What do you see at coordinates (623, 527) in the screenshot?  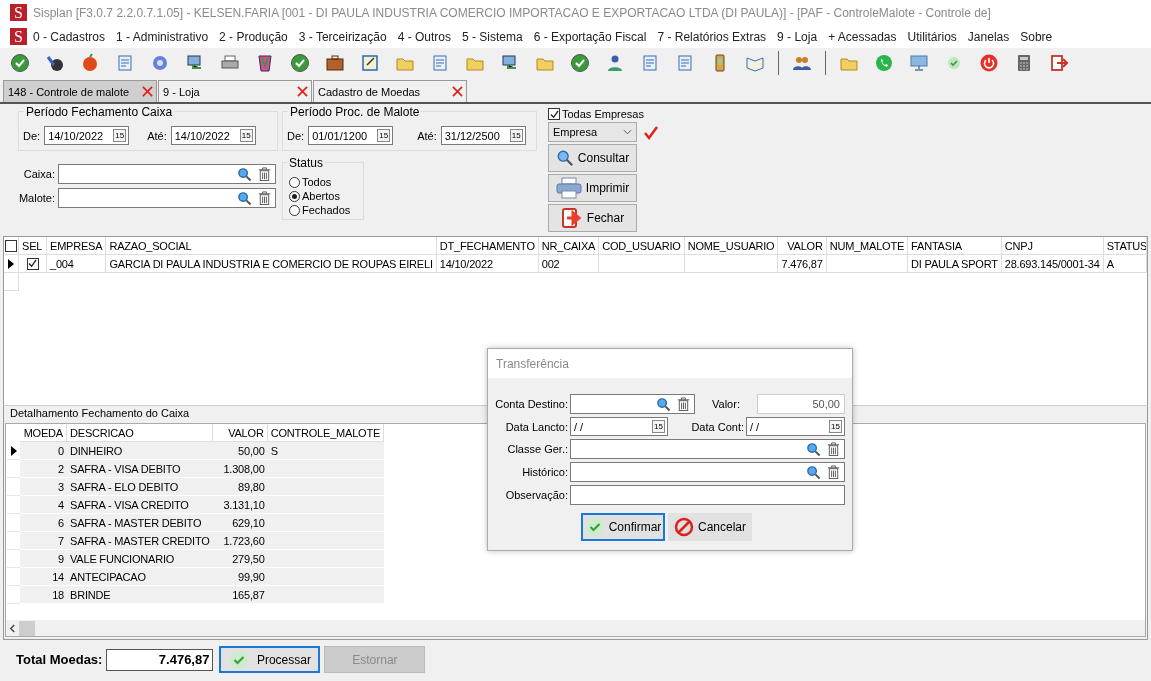 I see `confirm-button: Confirmar` at bounding box center [623, 527].